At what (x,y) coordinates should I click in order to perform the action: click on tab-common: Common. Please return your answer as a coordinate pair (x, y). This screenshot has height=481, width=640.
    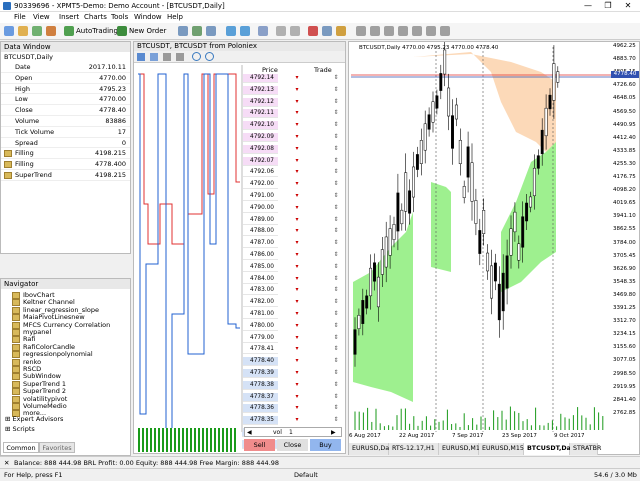
    Looking at the image, I should click on (21, 447).